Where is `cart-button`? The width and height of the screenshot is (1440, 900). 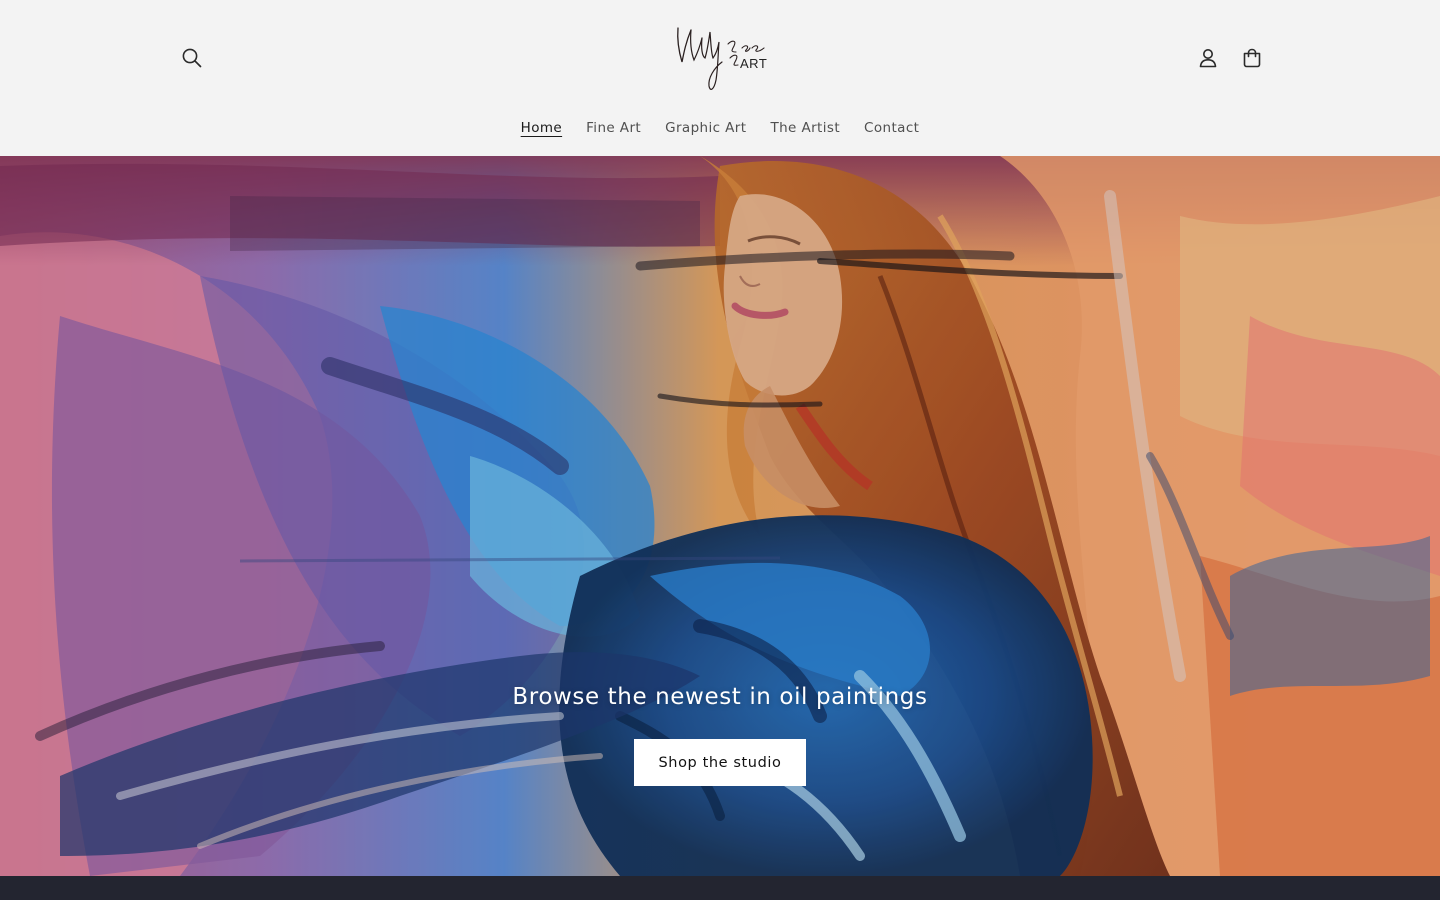 cart-button is located at coordinates (1252, 58).